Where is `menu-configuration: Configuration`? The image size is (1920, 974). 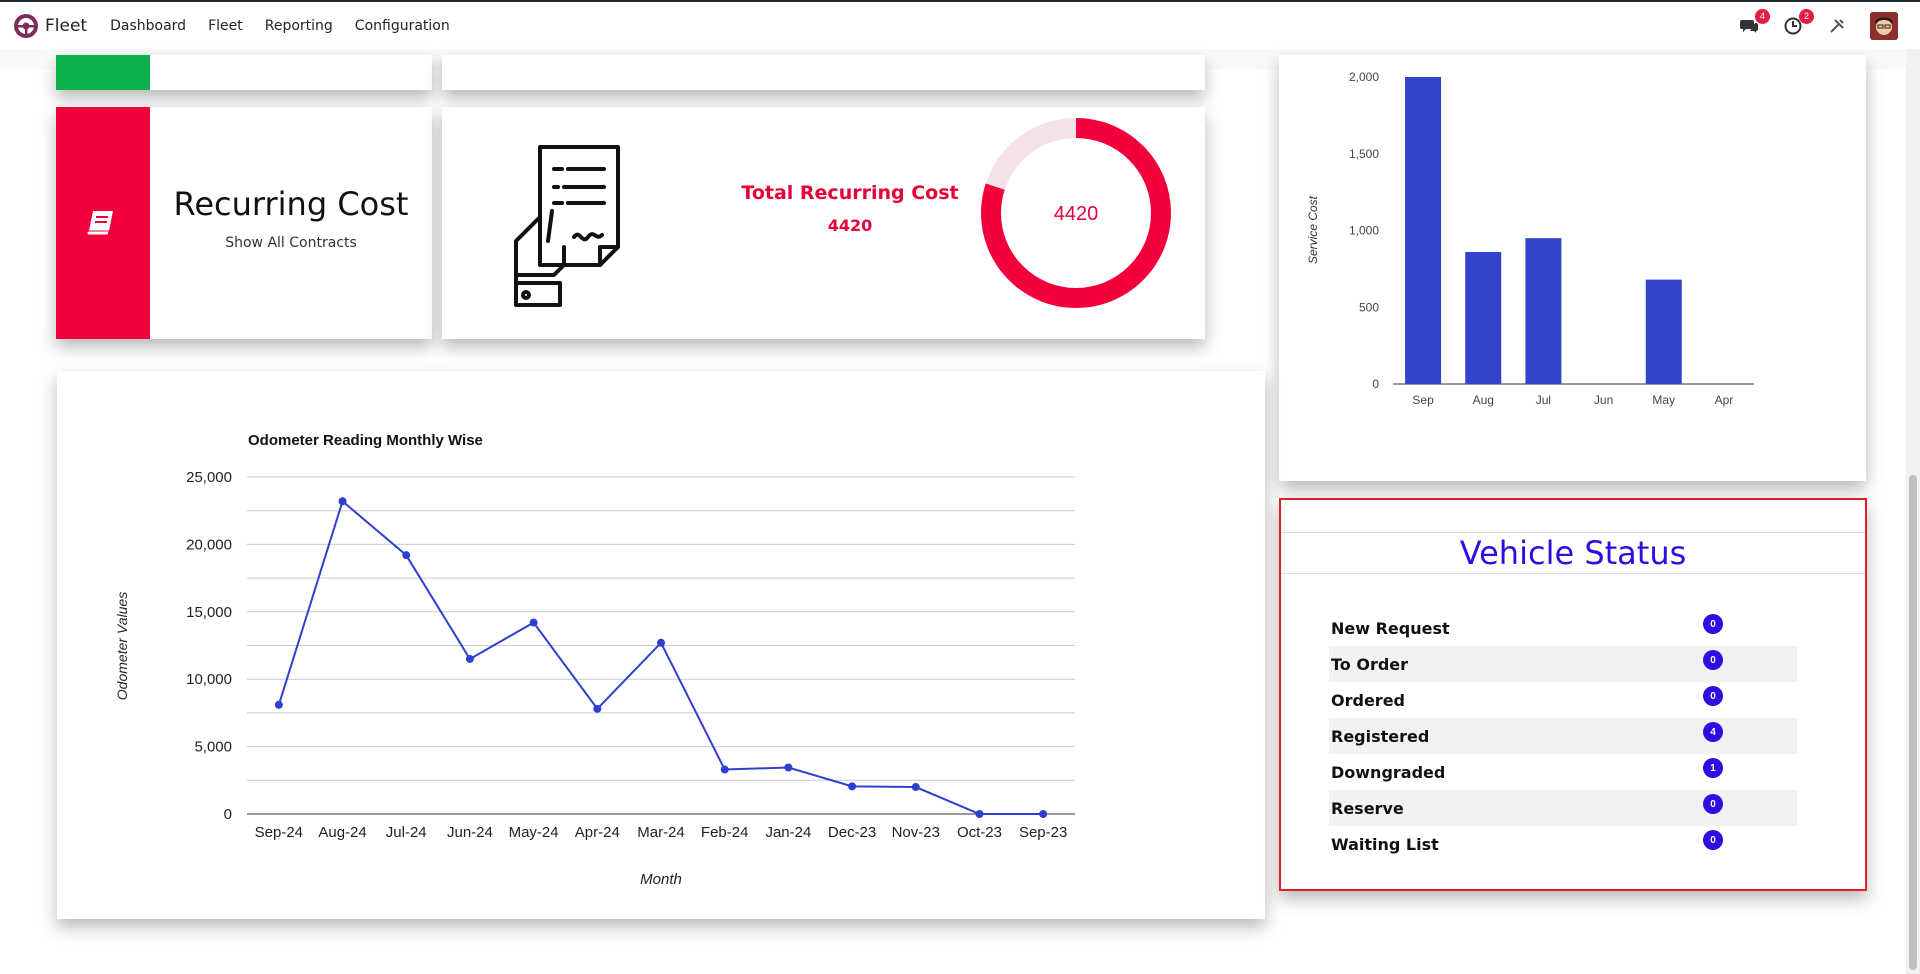
menu-configuration: Configuration is located at coordinates (402, 26).